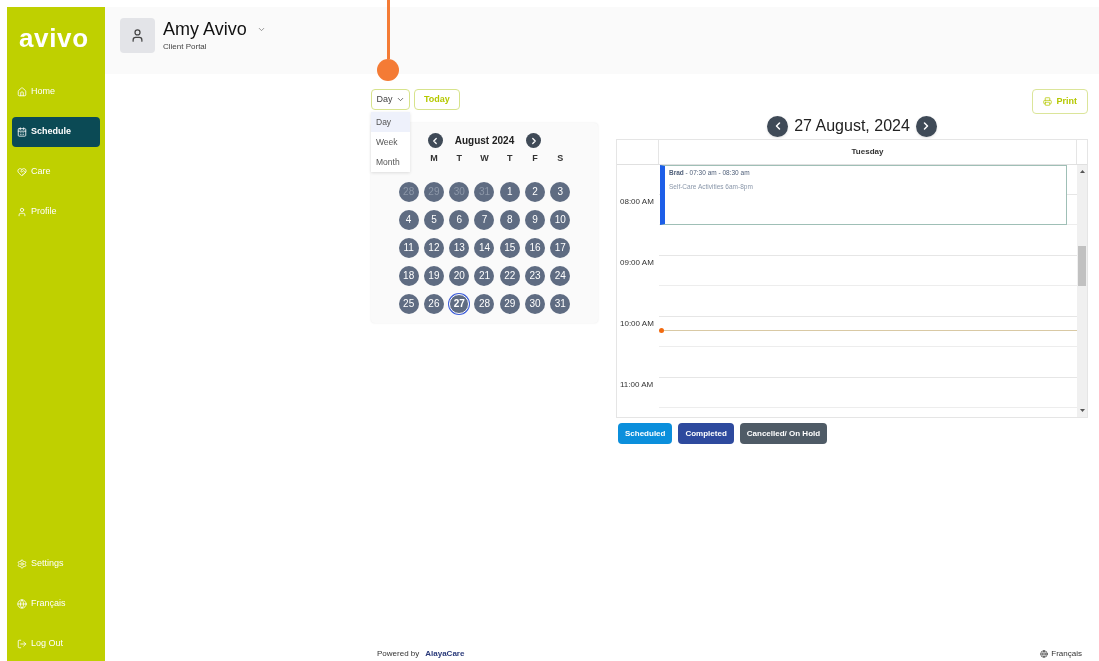 The width and height of the screenshot is (1099, 661). I want to click on view-select: Day, so click(390, 99).